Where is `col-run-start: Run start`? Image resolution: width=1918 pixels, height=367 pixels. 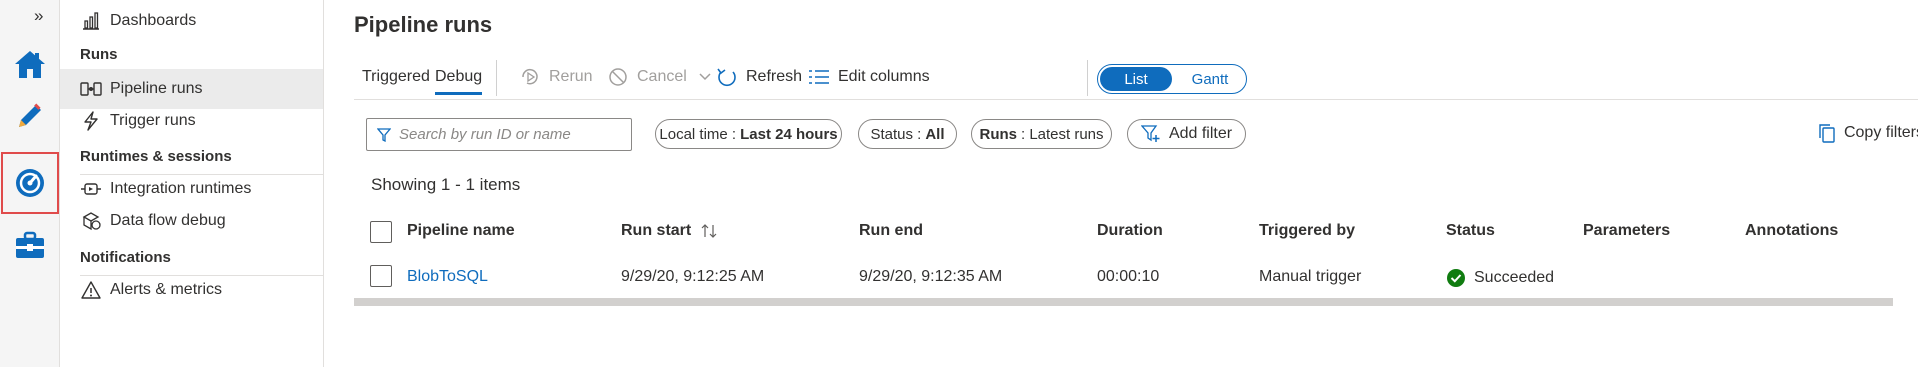 col-run-start: Run start is located at coordinates (669, 231).